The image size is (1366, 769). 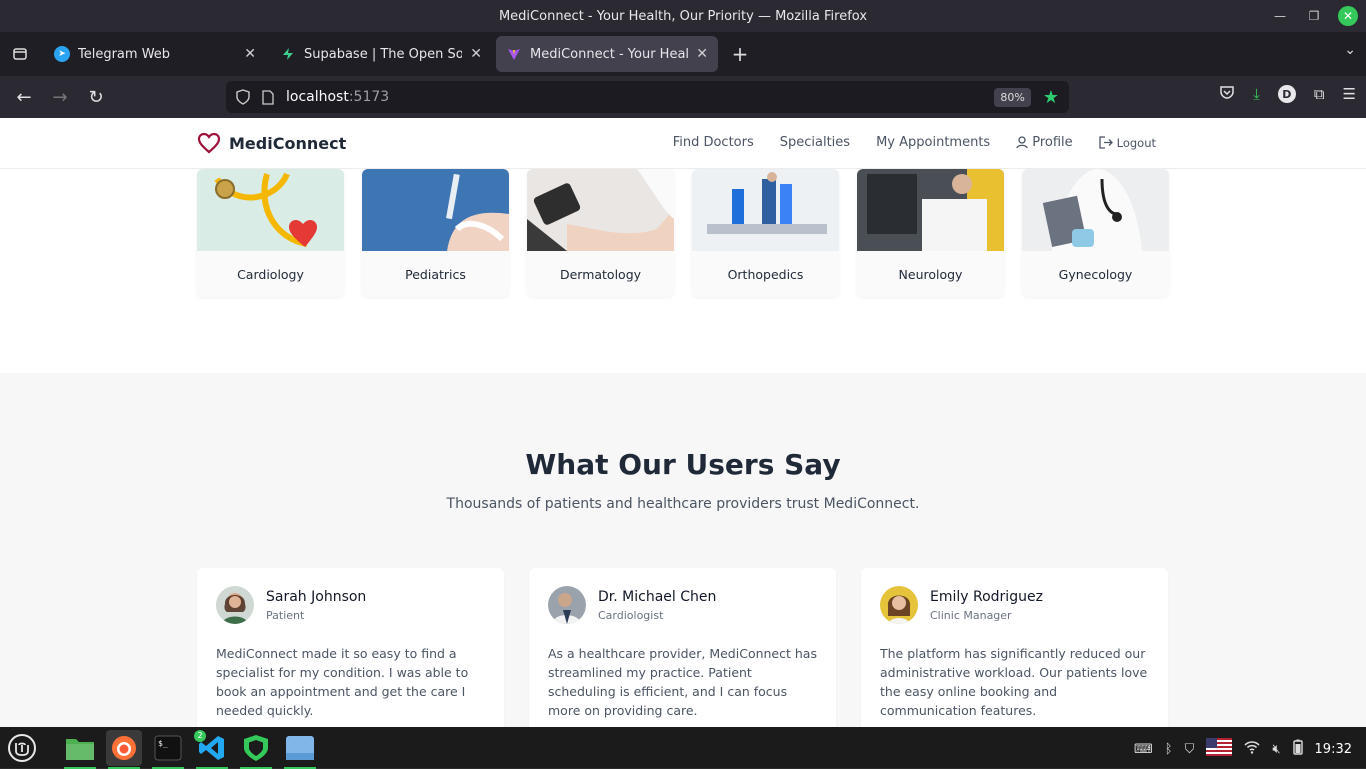 I want to click on heart-icon, so click(x=209, y=143).